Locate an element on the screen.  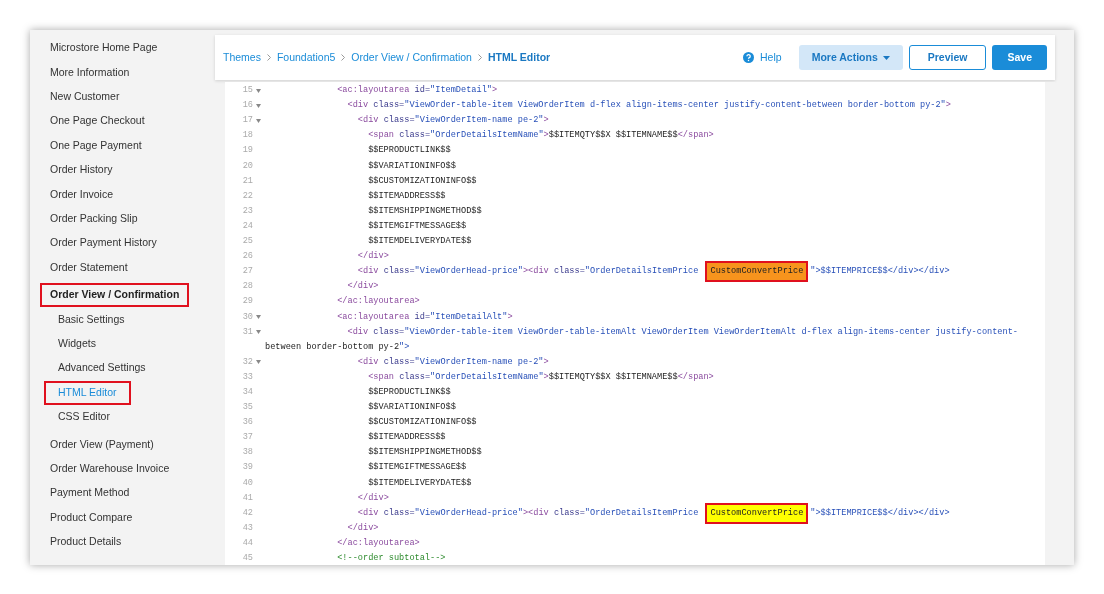
highlighted-text: CustomConvertPrice is located at coordinates (757, 272).